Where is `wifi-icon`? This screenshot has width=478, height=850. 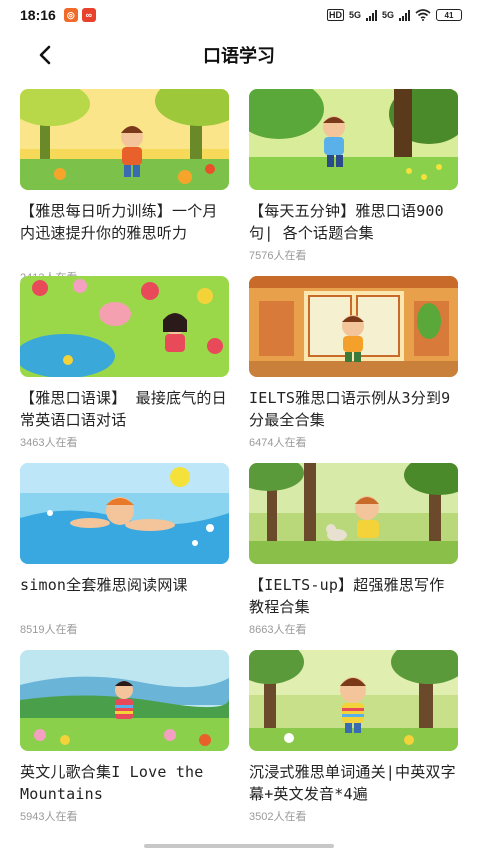 wifi-icon is located at coordinates (423, 15).